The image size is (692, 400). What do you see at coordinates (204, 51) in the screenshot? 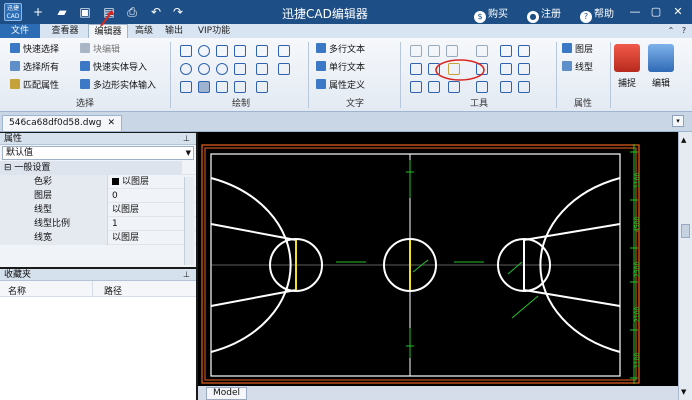
I see `arc-tool-icon` at bounding box center [204, 51].